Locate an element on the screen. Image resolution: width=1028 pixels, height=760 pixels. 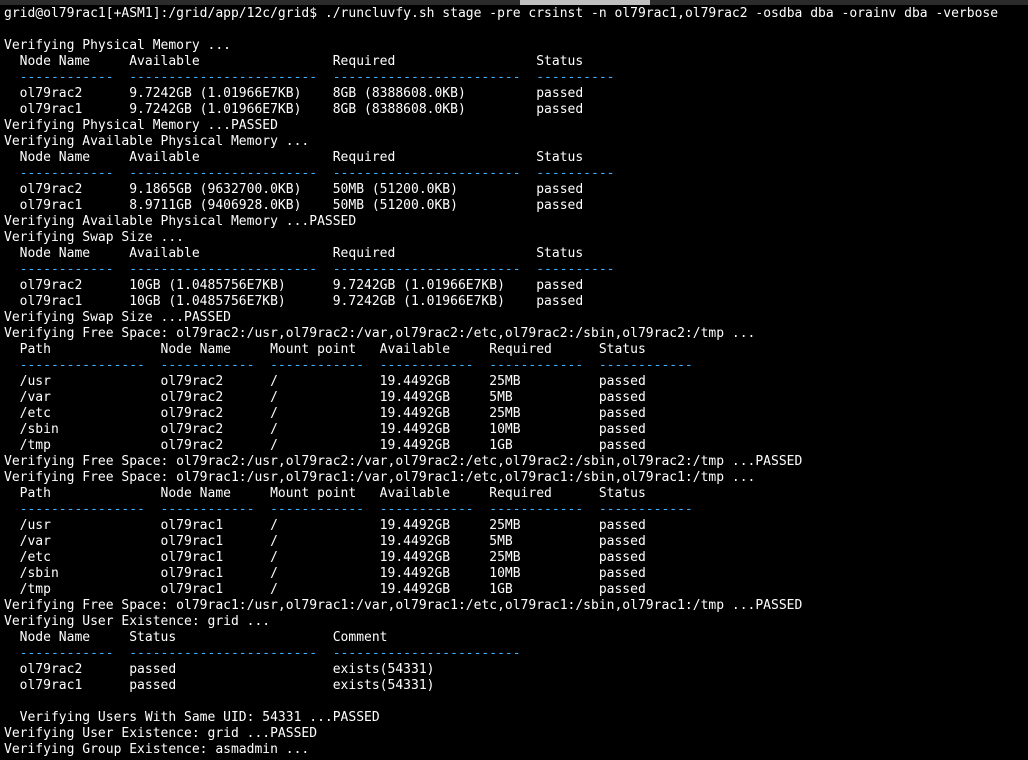
command-option: -orainv is located at coordinates (869, 13).